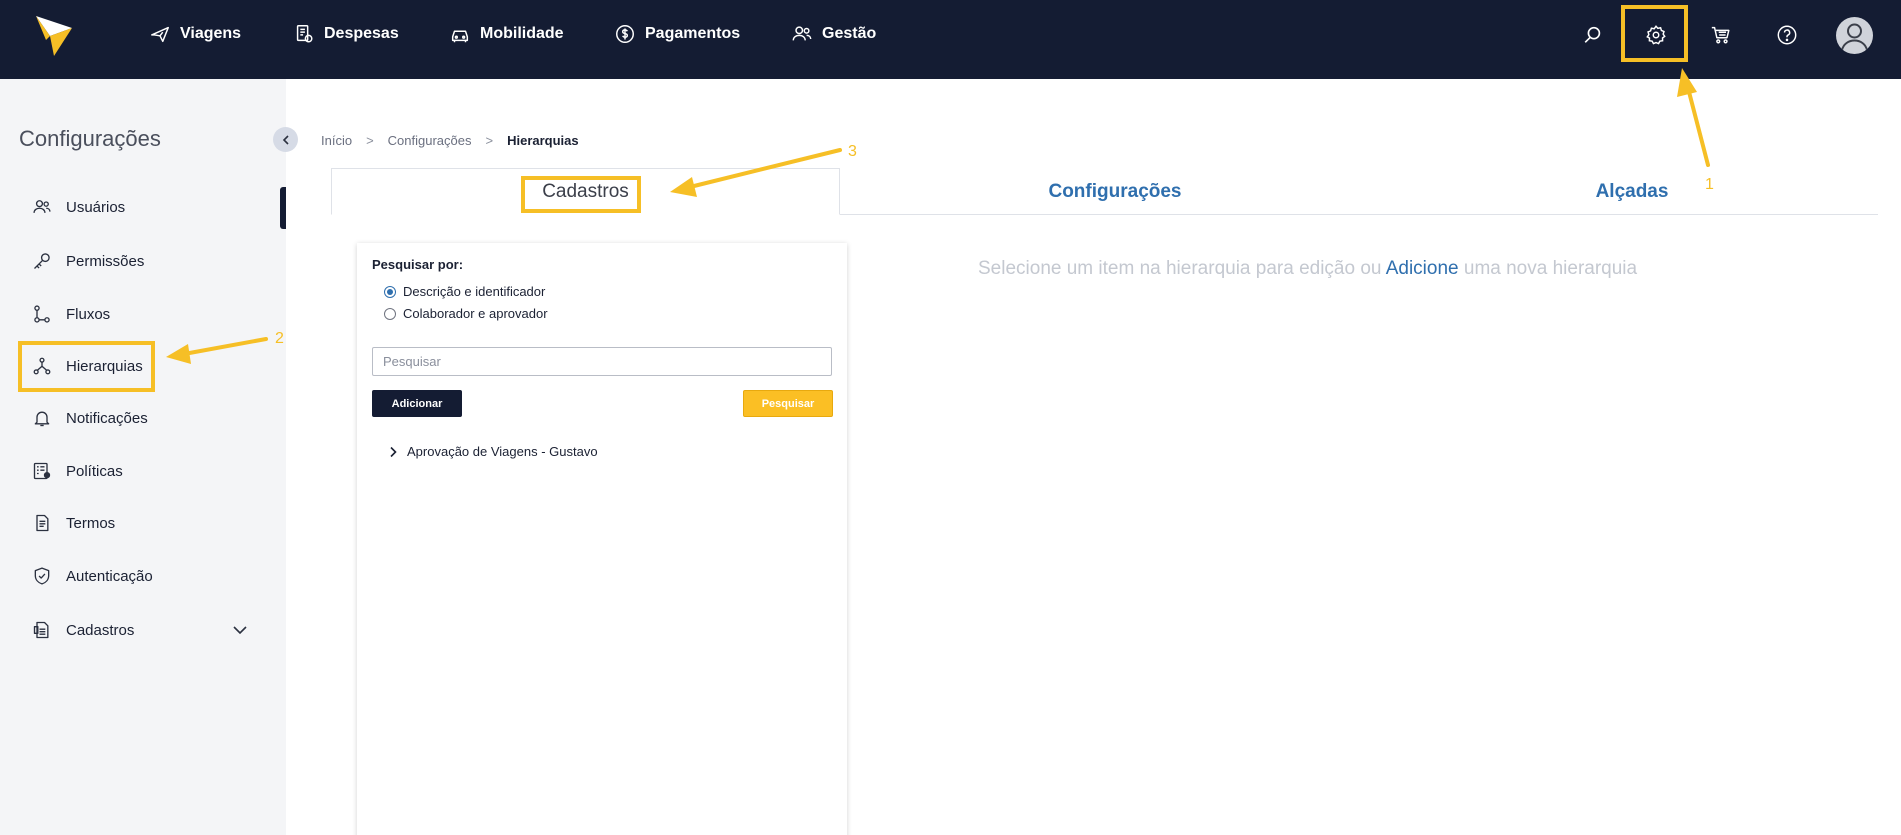  What do you see at coordinates (417, 403) in the screenshot?
I see `add-button: Adicionar` at bounding box center [417, 403].